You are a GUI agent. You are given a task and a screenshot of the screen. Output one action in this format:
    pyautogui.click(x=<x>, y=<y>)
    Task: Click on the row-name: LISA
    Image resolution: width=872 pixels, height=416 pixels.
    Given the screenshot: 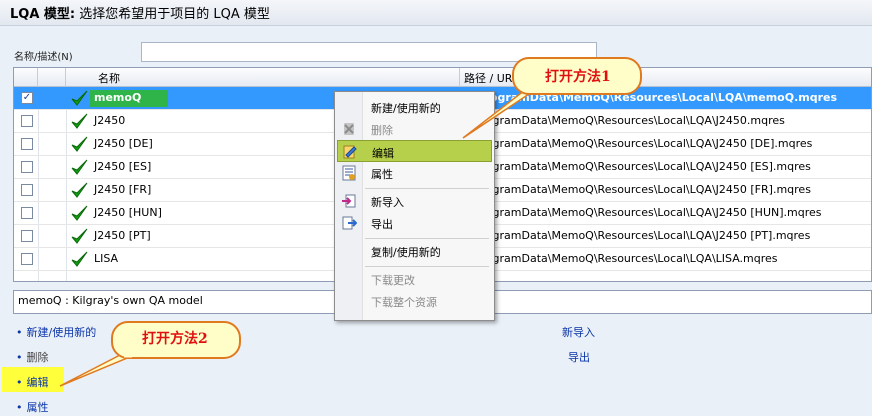 What is the action you would take?
    pyautogui.click(x=106, y=258)
    